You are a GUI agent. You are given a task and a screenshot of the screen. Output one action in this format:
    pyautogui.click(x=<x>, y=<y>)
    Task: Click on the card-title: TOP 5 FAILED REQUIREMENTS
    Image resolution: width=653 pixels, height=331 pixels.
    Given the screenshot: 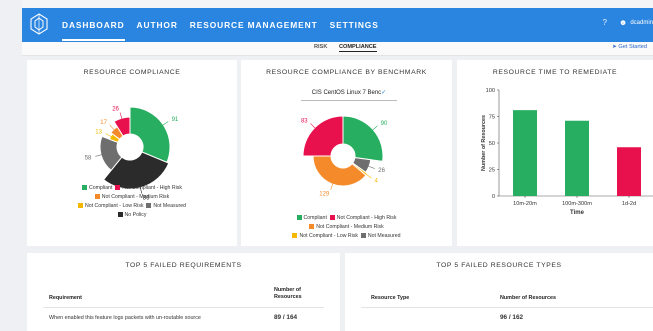 What is the action you would take?
    pyautogui.click(x=183, y=265)
    